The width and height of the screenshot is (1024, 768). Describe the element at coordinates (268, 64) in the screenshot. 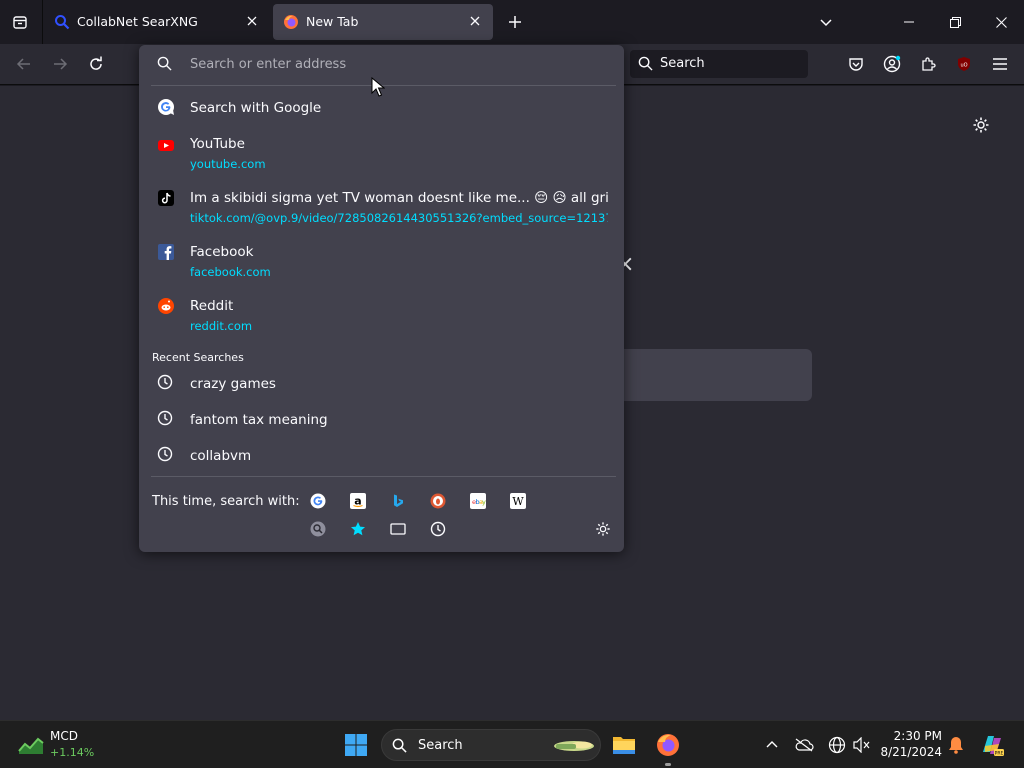

I see `address-placeholder: Search or enter address` at that location.